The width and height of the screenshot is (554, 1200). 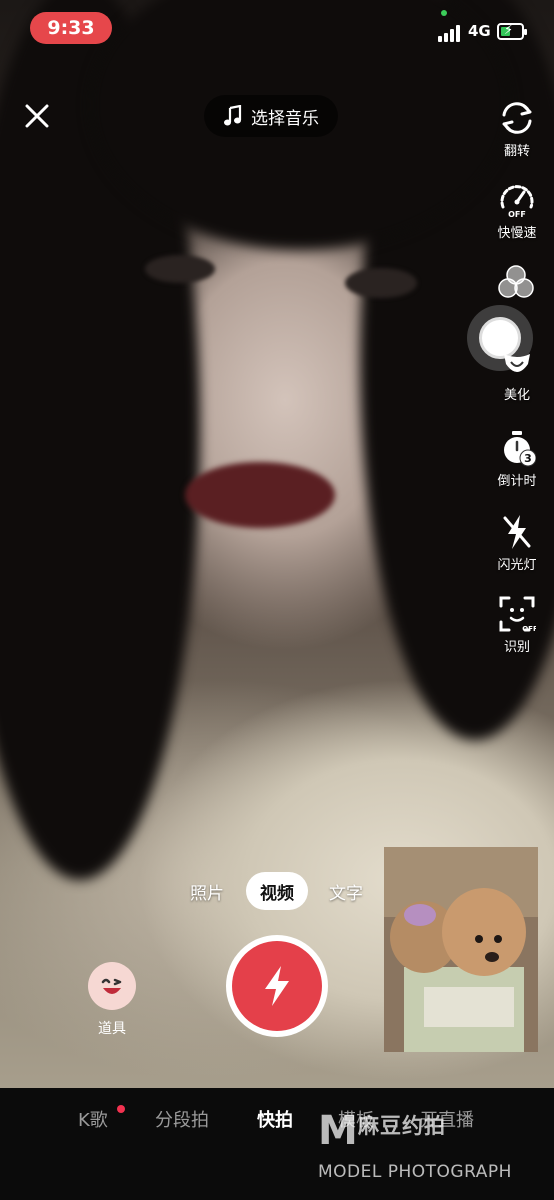 I want to click on select-music-button: 选择音乐, so click(x=271, y=116).